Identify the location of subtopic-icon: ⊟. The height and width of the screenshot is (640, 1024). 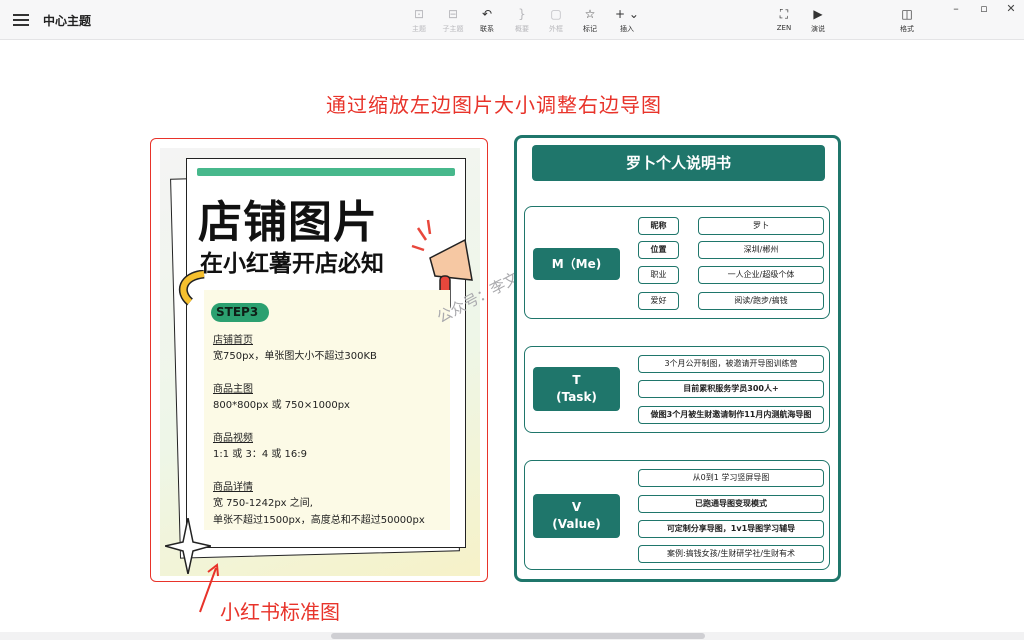
(453, 14).